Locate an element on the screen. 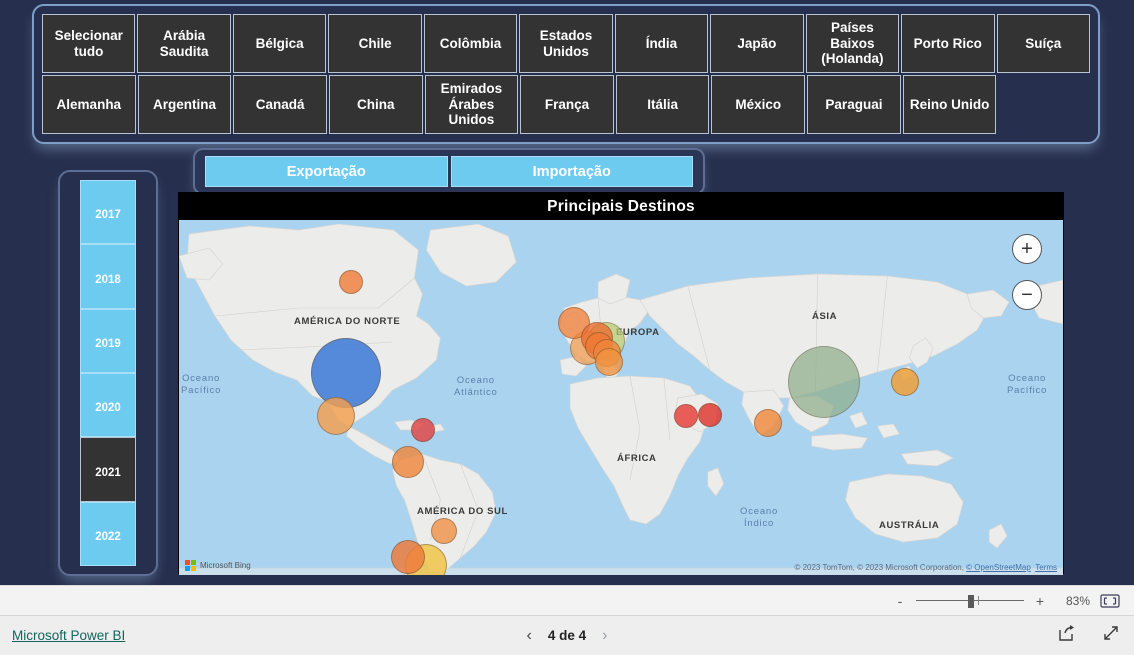 This screenshot has height=655, width=1134. country-cell-argentina: Argentina is located at coordinates (184, 104).